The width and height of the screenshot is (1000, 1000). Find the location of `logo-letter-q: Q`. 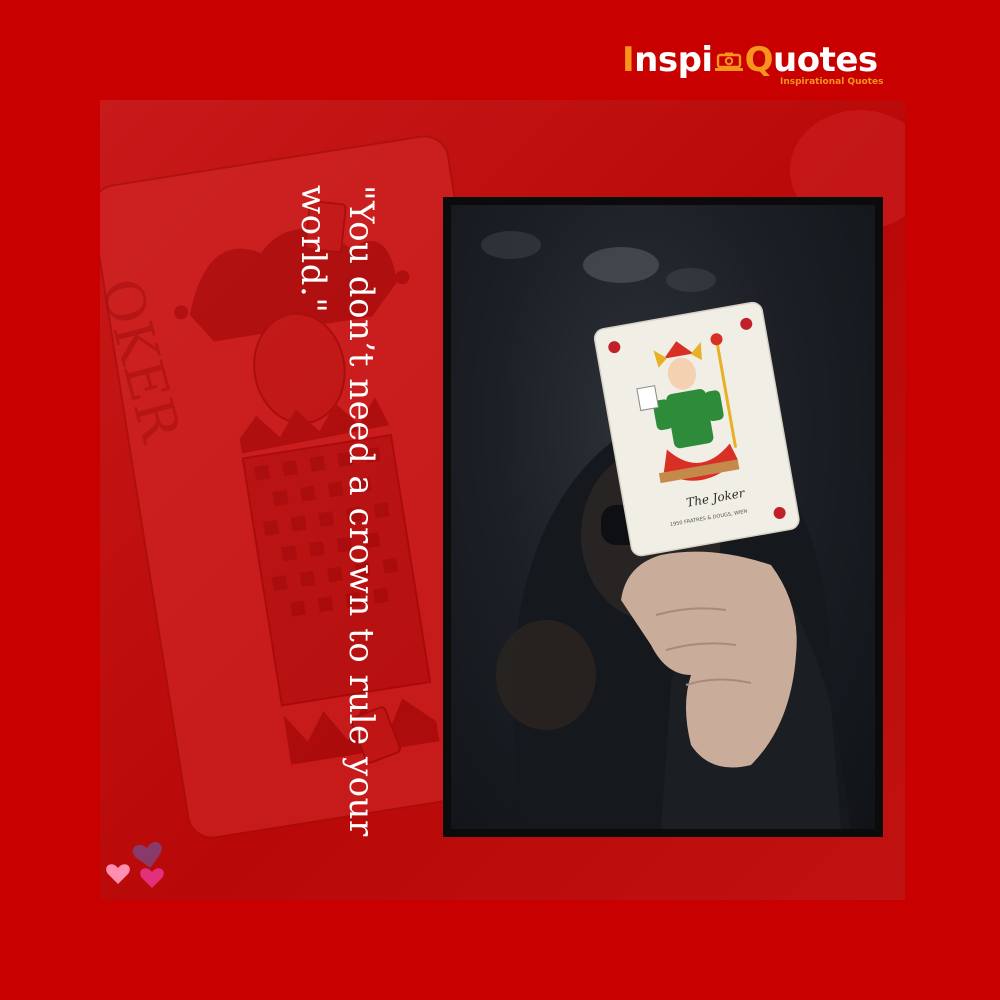

logo-letter-q: Q is located at coordinates (759, 60).